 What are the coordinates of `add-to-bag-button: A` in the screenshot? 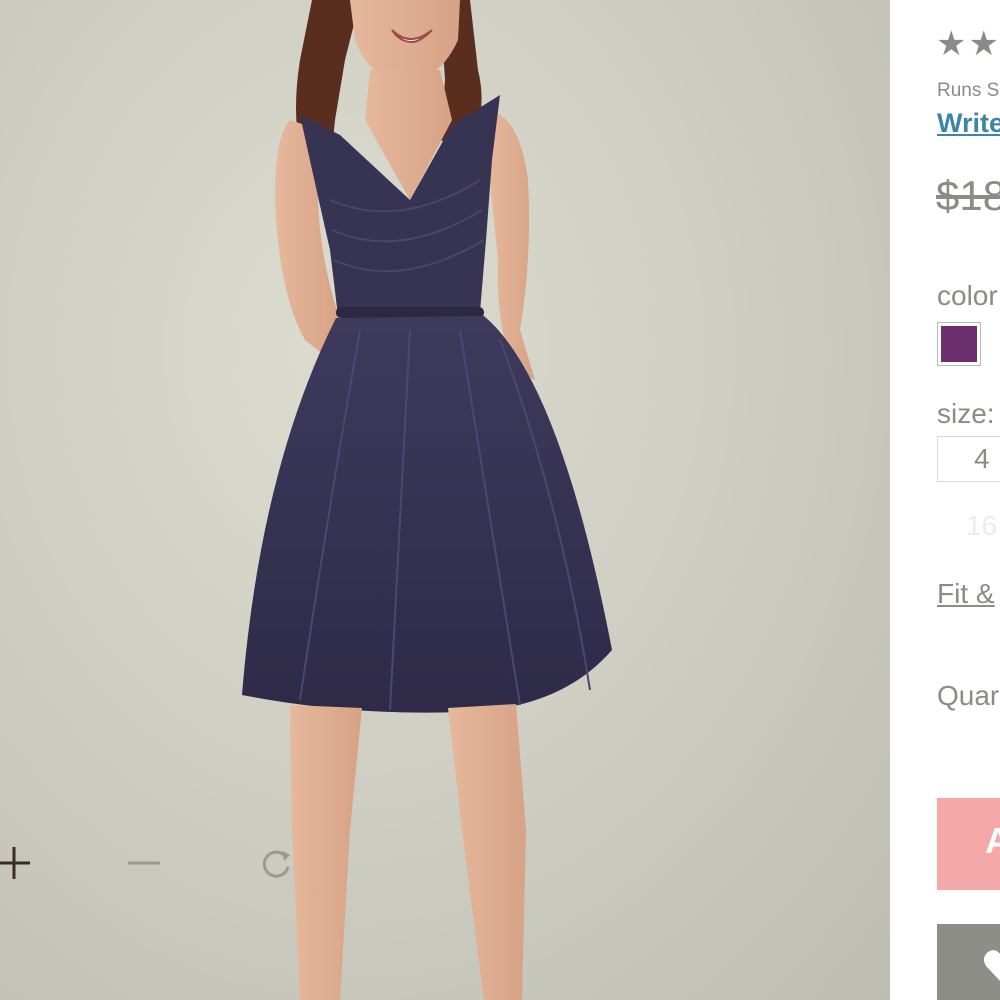 It's located at (968, 844).